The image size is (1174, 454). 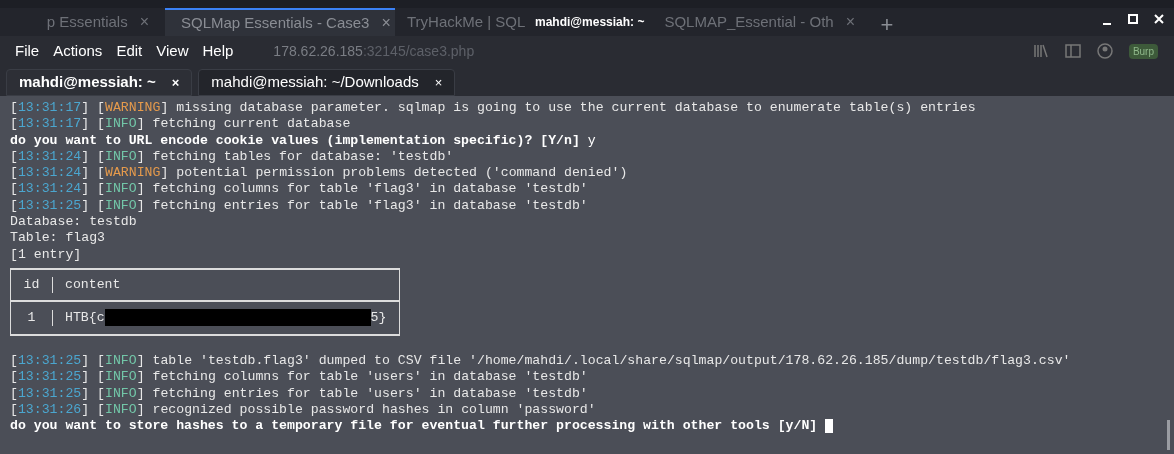 I want to click on log-line: [13:31:25] [INFO] fetching entries for table 'users' in database 'testdb', so click(x=299, y=393).